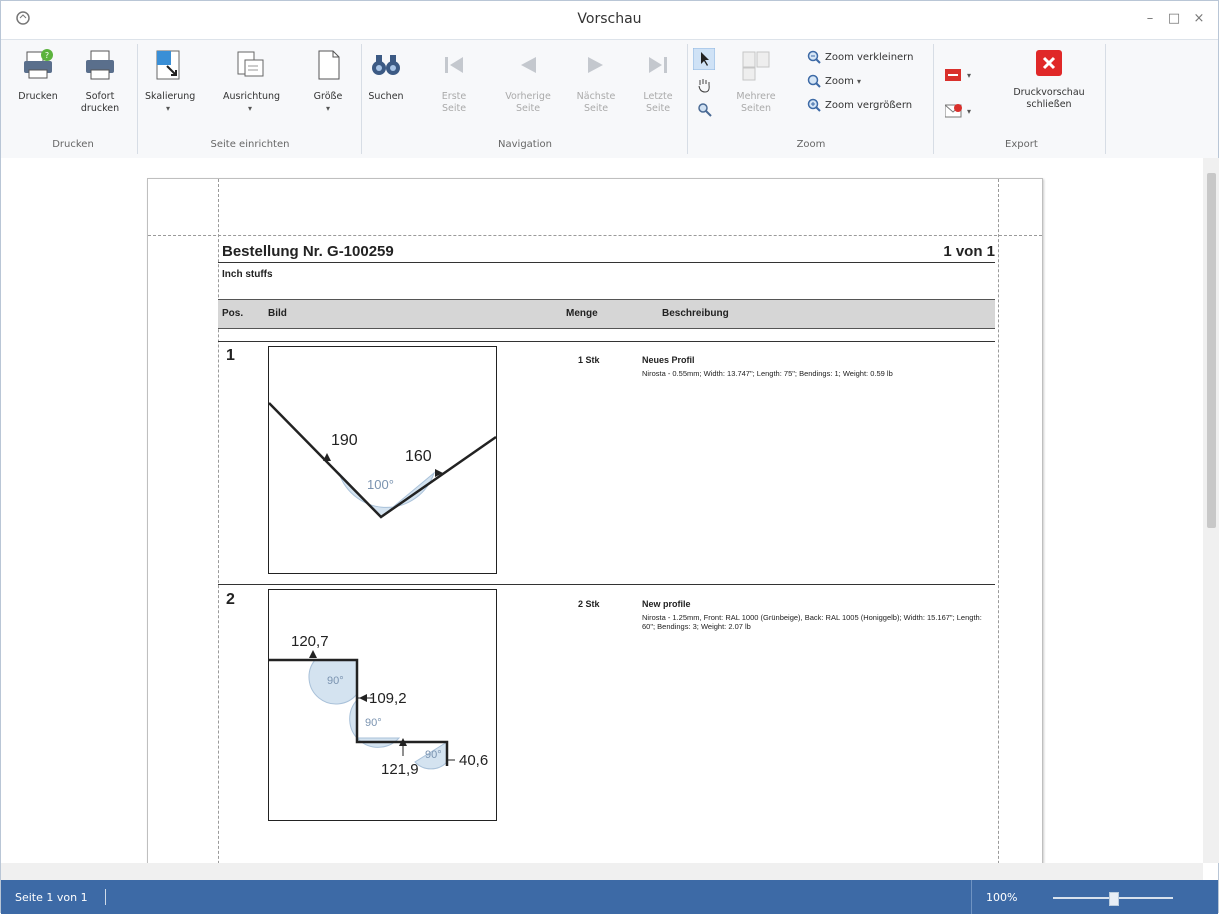 This screenshot has width=1219, height=914. Describe the element at coordinates (400, 769) in the screenshot. I see `dimension-c: 121,9` at that location.